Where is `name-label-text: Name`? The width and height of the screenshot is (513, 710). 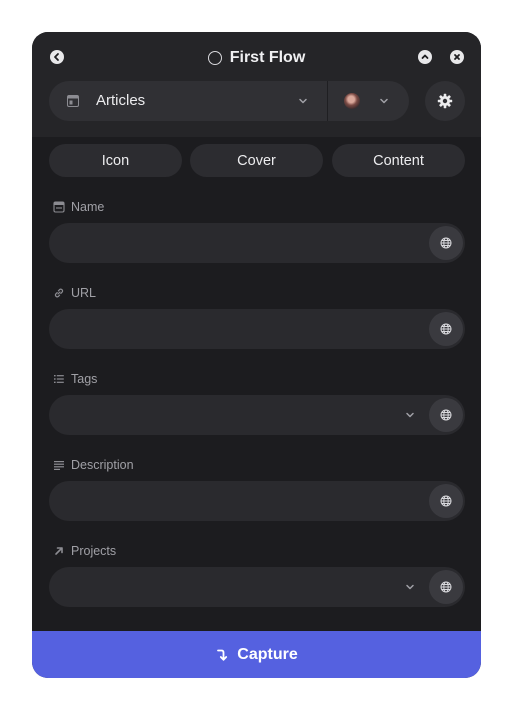
name-label-text: Name is located at coordinates (88, 207).